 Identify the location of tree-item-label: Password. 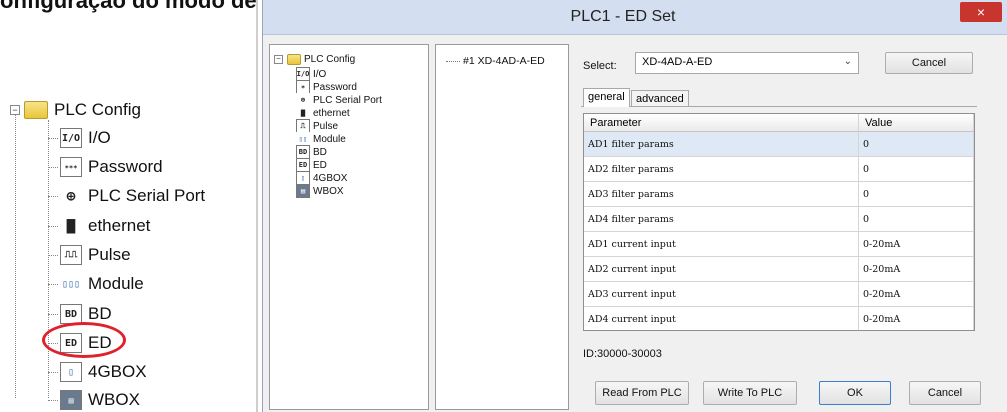
(125, 166).